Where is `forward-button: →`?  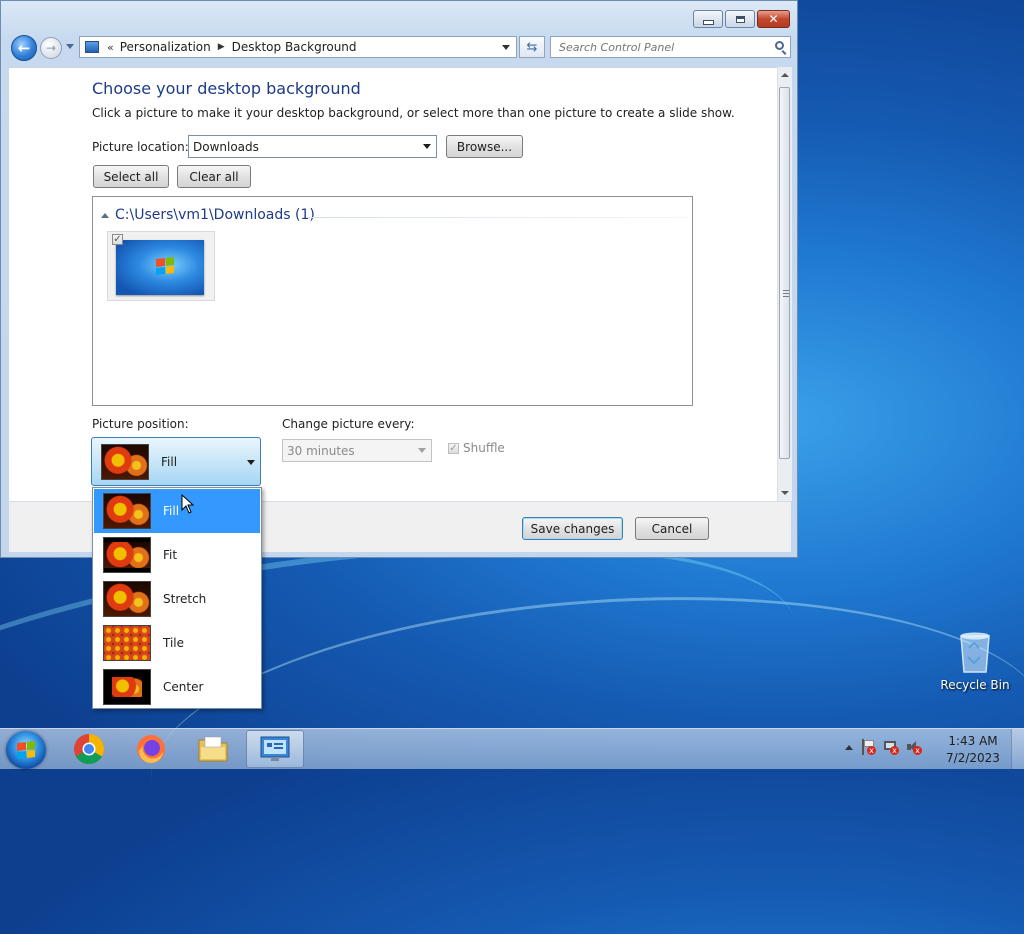
forward-button: → is located at coordinates (51, 48).